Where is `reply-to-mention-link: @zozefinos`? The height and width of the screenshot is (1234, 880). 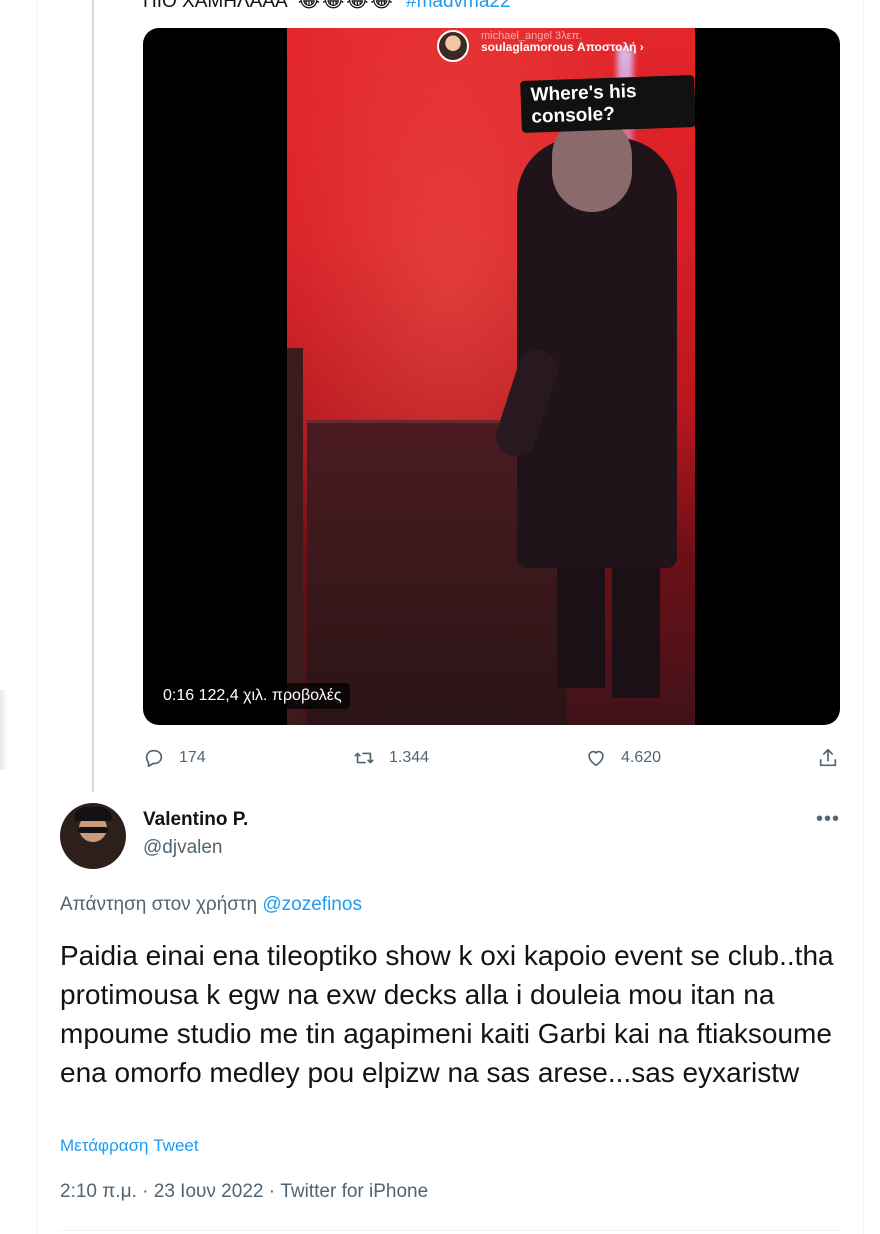 reply-to-mention-link: @zozefinos is located at coordinates (312, 904).